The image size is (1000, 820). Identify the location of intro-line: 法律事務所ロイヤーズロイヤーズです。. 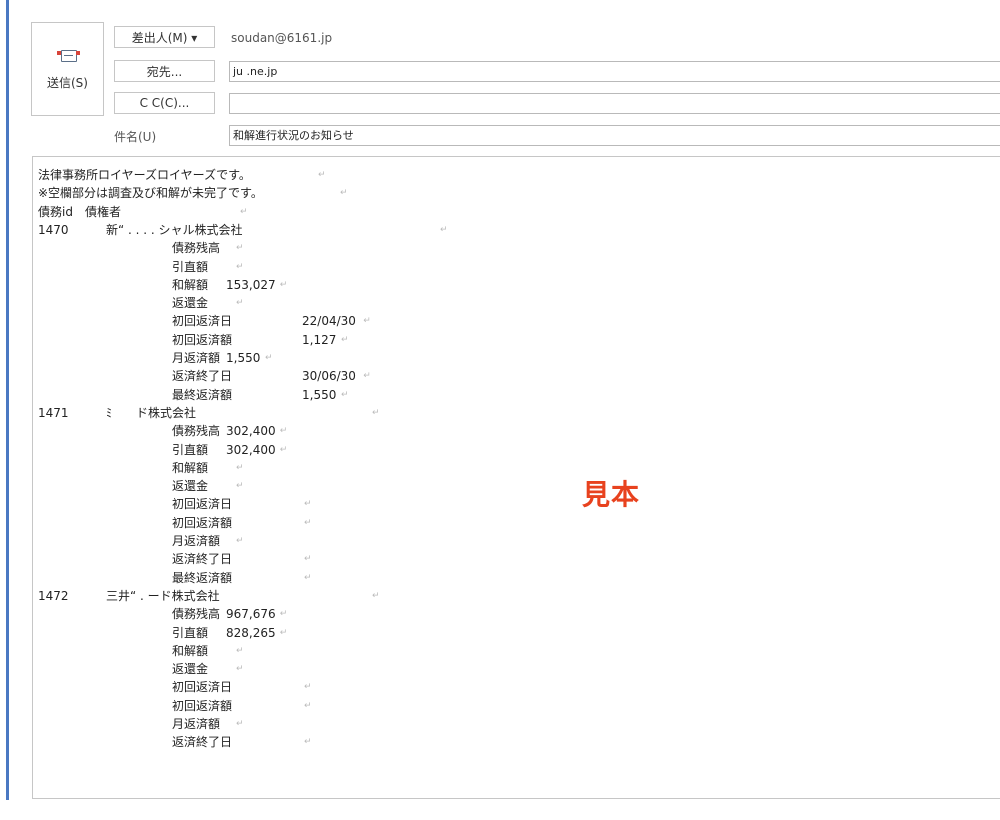
(144, 175).